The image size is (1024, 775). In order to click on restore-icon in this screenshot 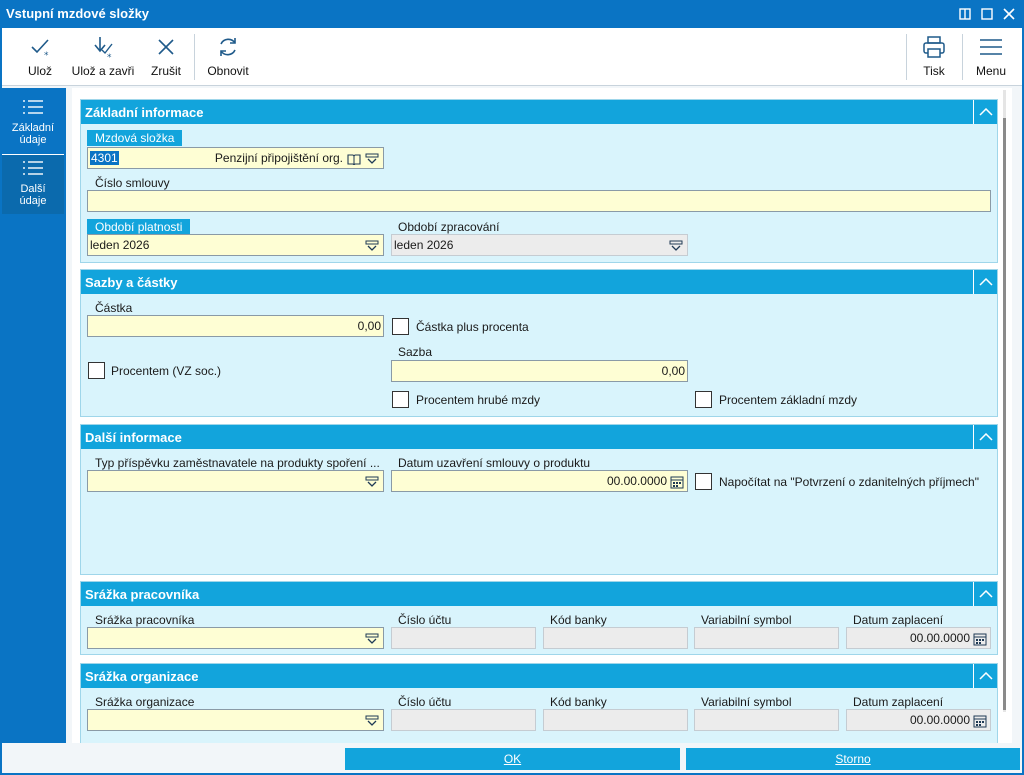, I will do `click(965, 14)`.